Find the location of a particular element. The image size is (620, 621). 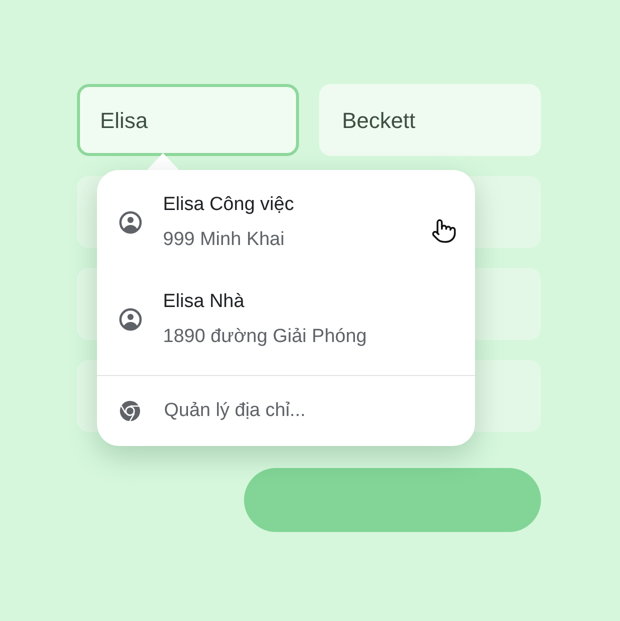

suggestion-title: Elisa Công việc is located at coordinates (228, 205).